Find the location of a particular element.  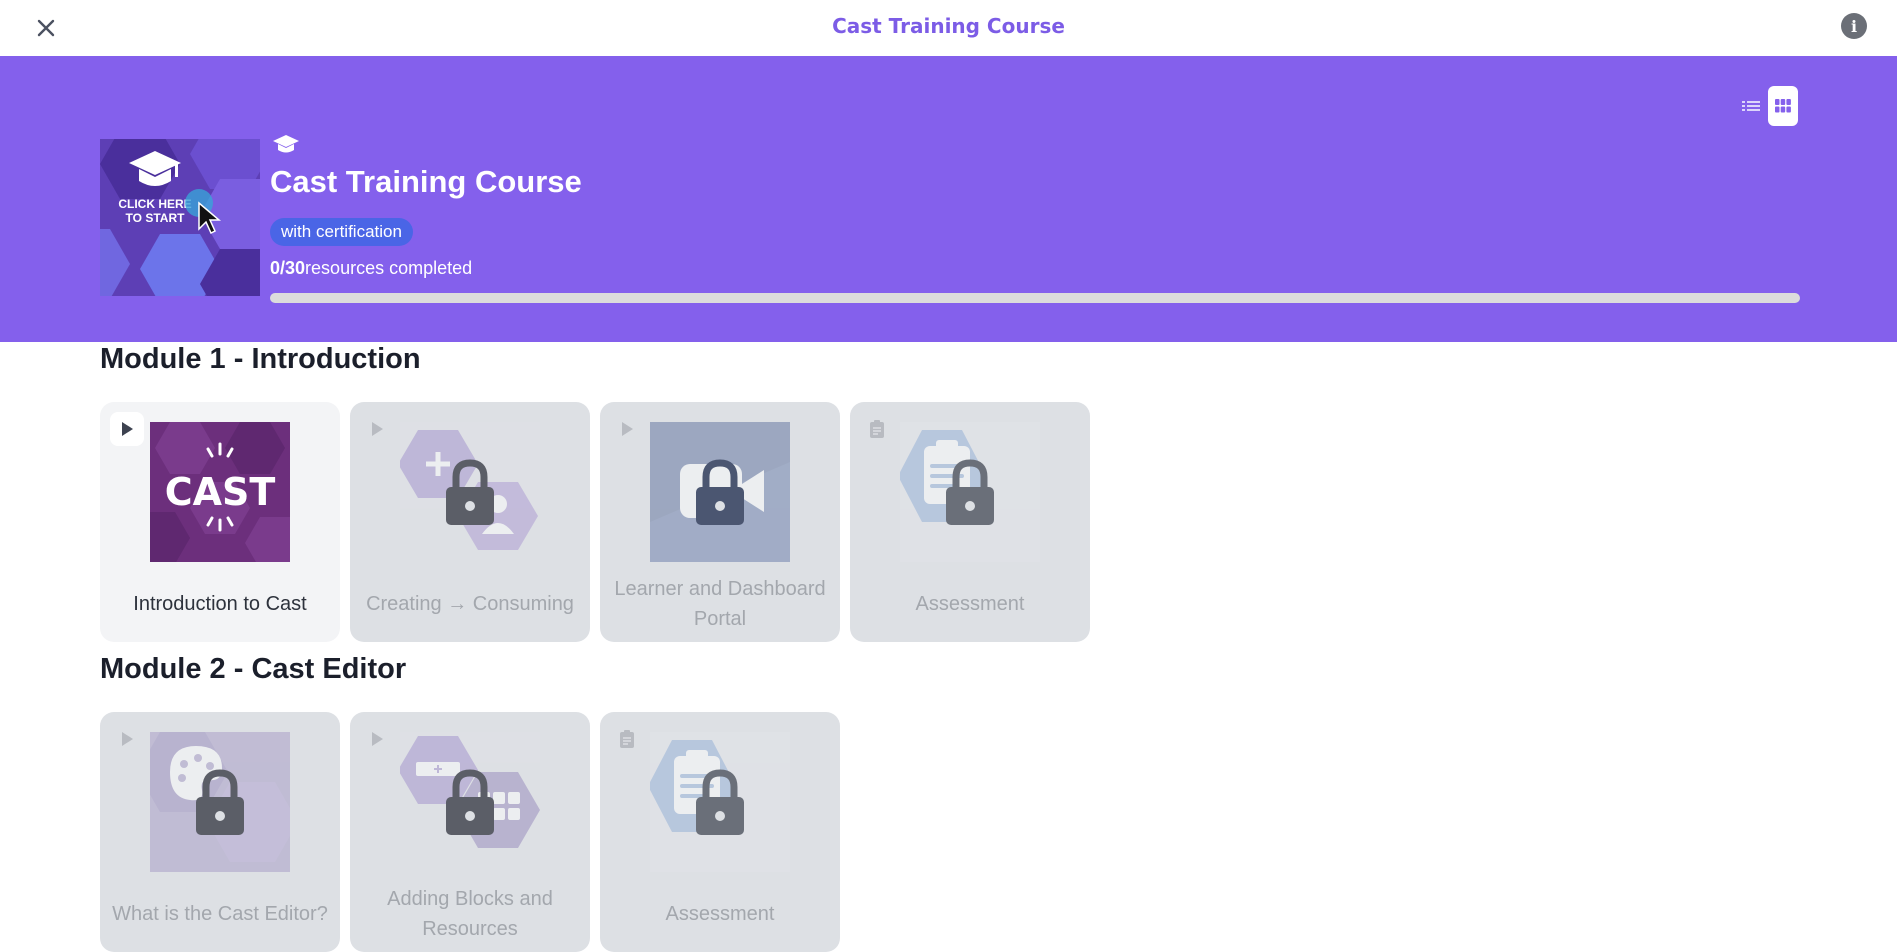

resource-card-introduction-to-cast: CAST Introduction to Cast is located at coordinates (220, 522).